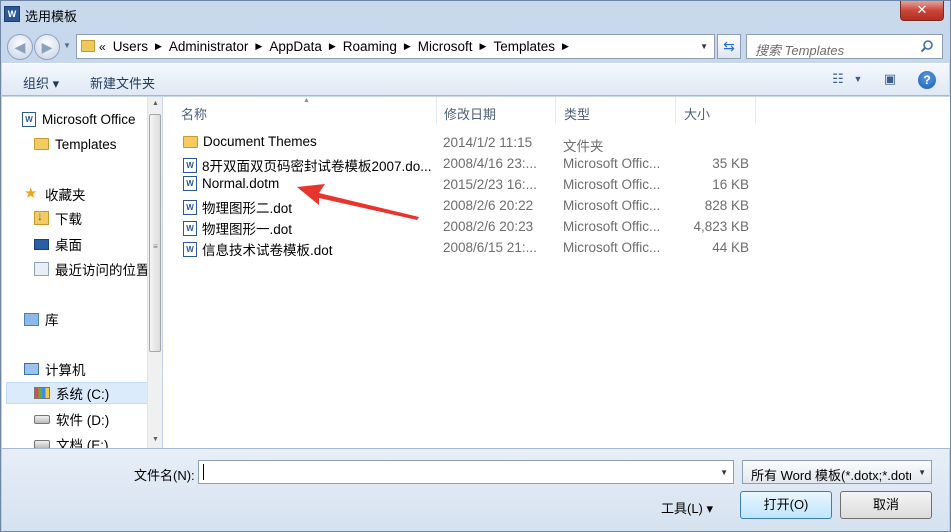  Describe the element at coordinates (155, 440) in the screenshot. I see `scroll-down-icon: ▼` at that location.